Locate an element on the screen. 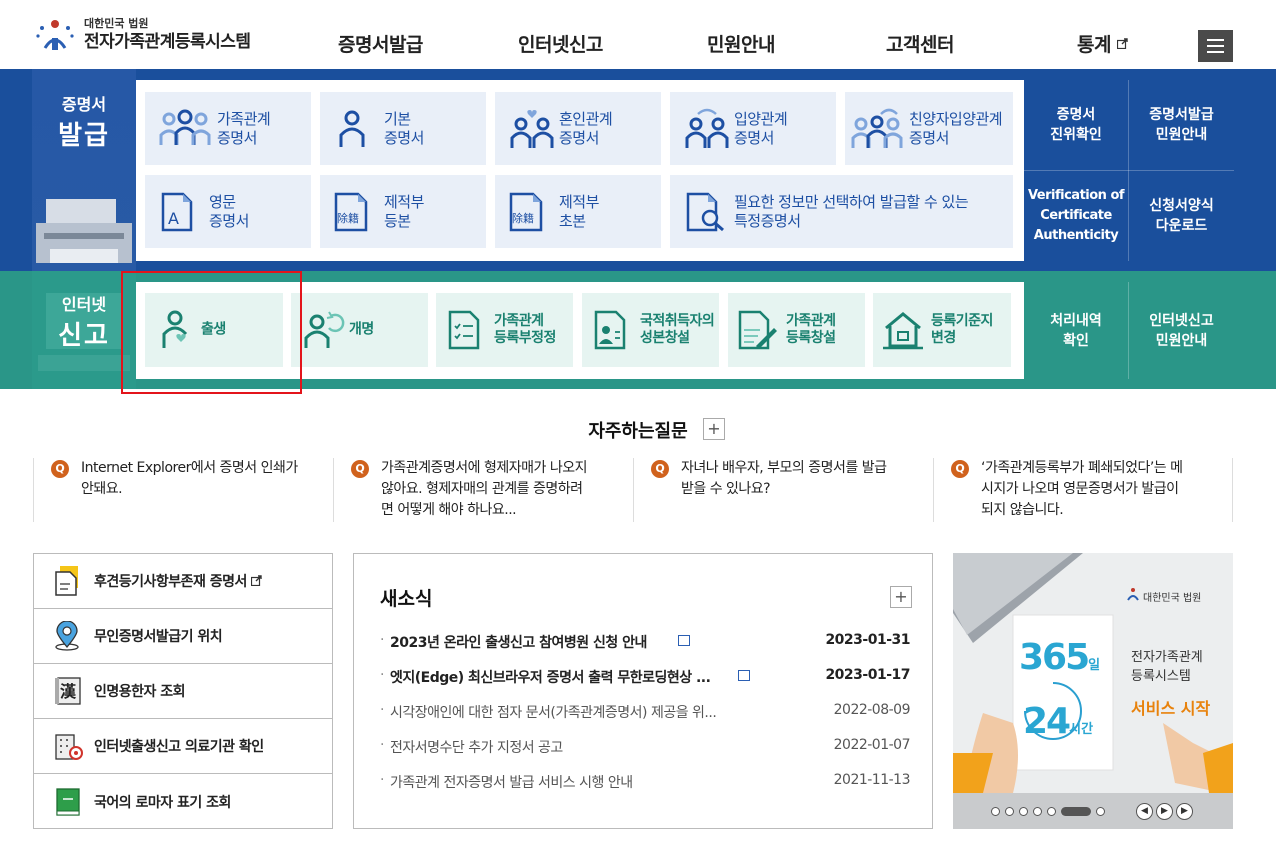 Image resolution: width=1276 pixels, height=853 pixels. svg-text: A is located at coordinates (173, 218).